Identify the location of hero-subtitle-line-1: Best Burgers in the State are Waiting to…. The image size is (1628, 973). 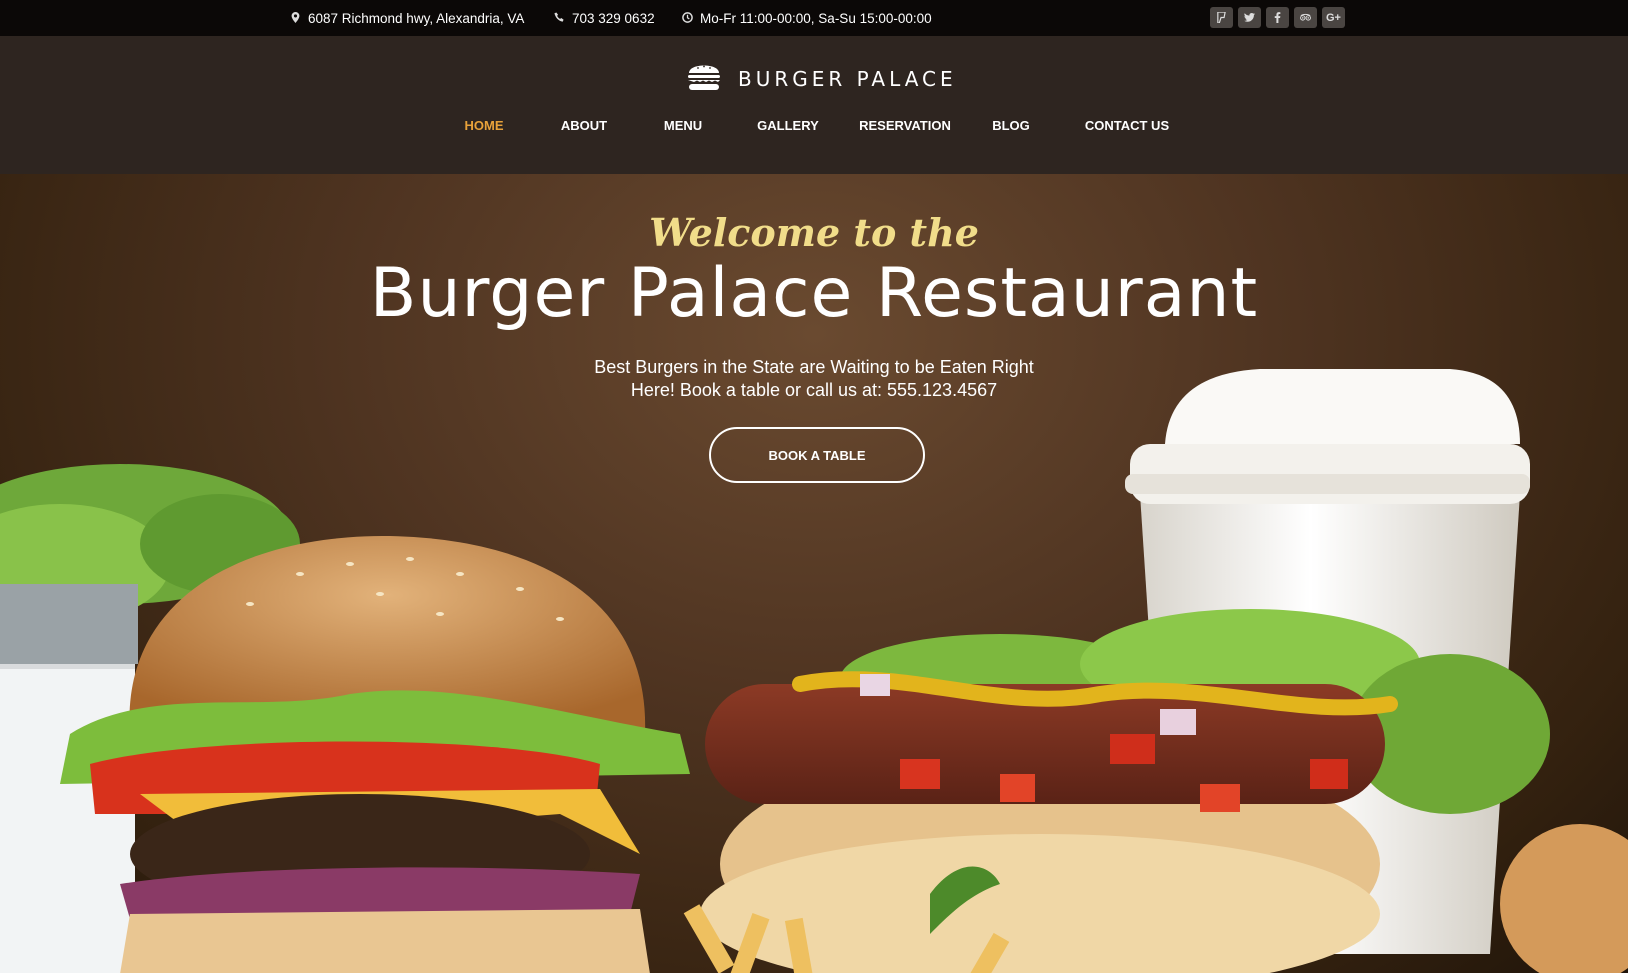
(814, 367).